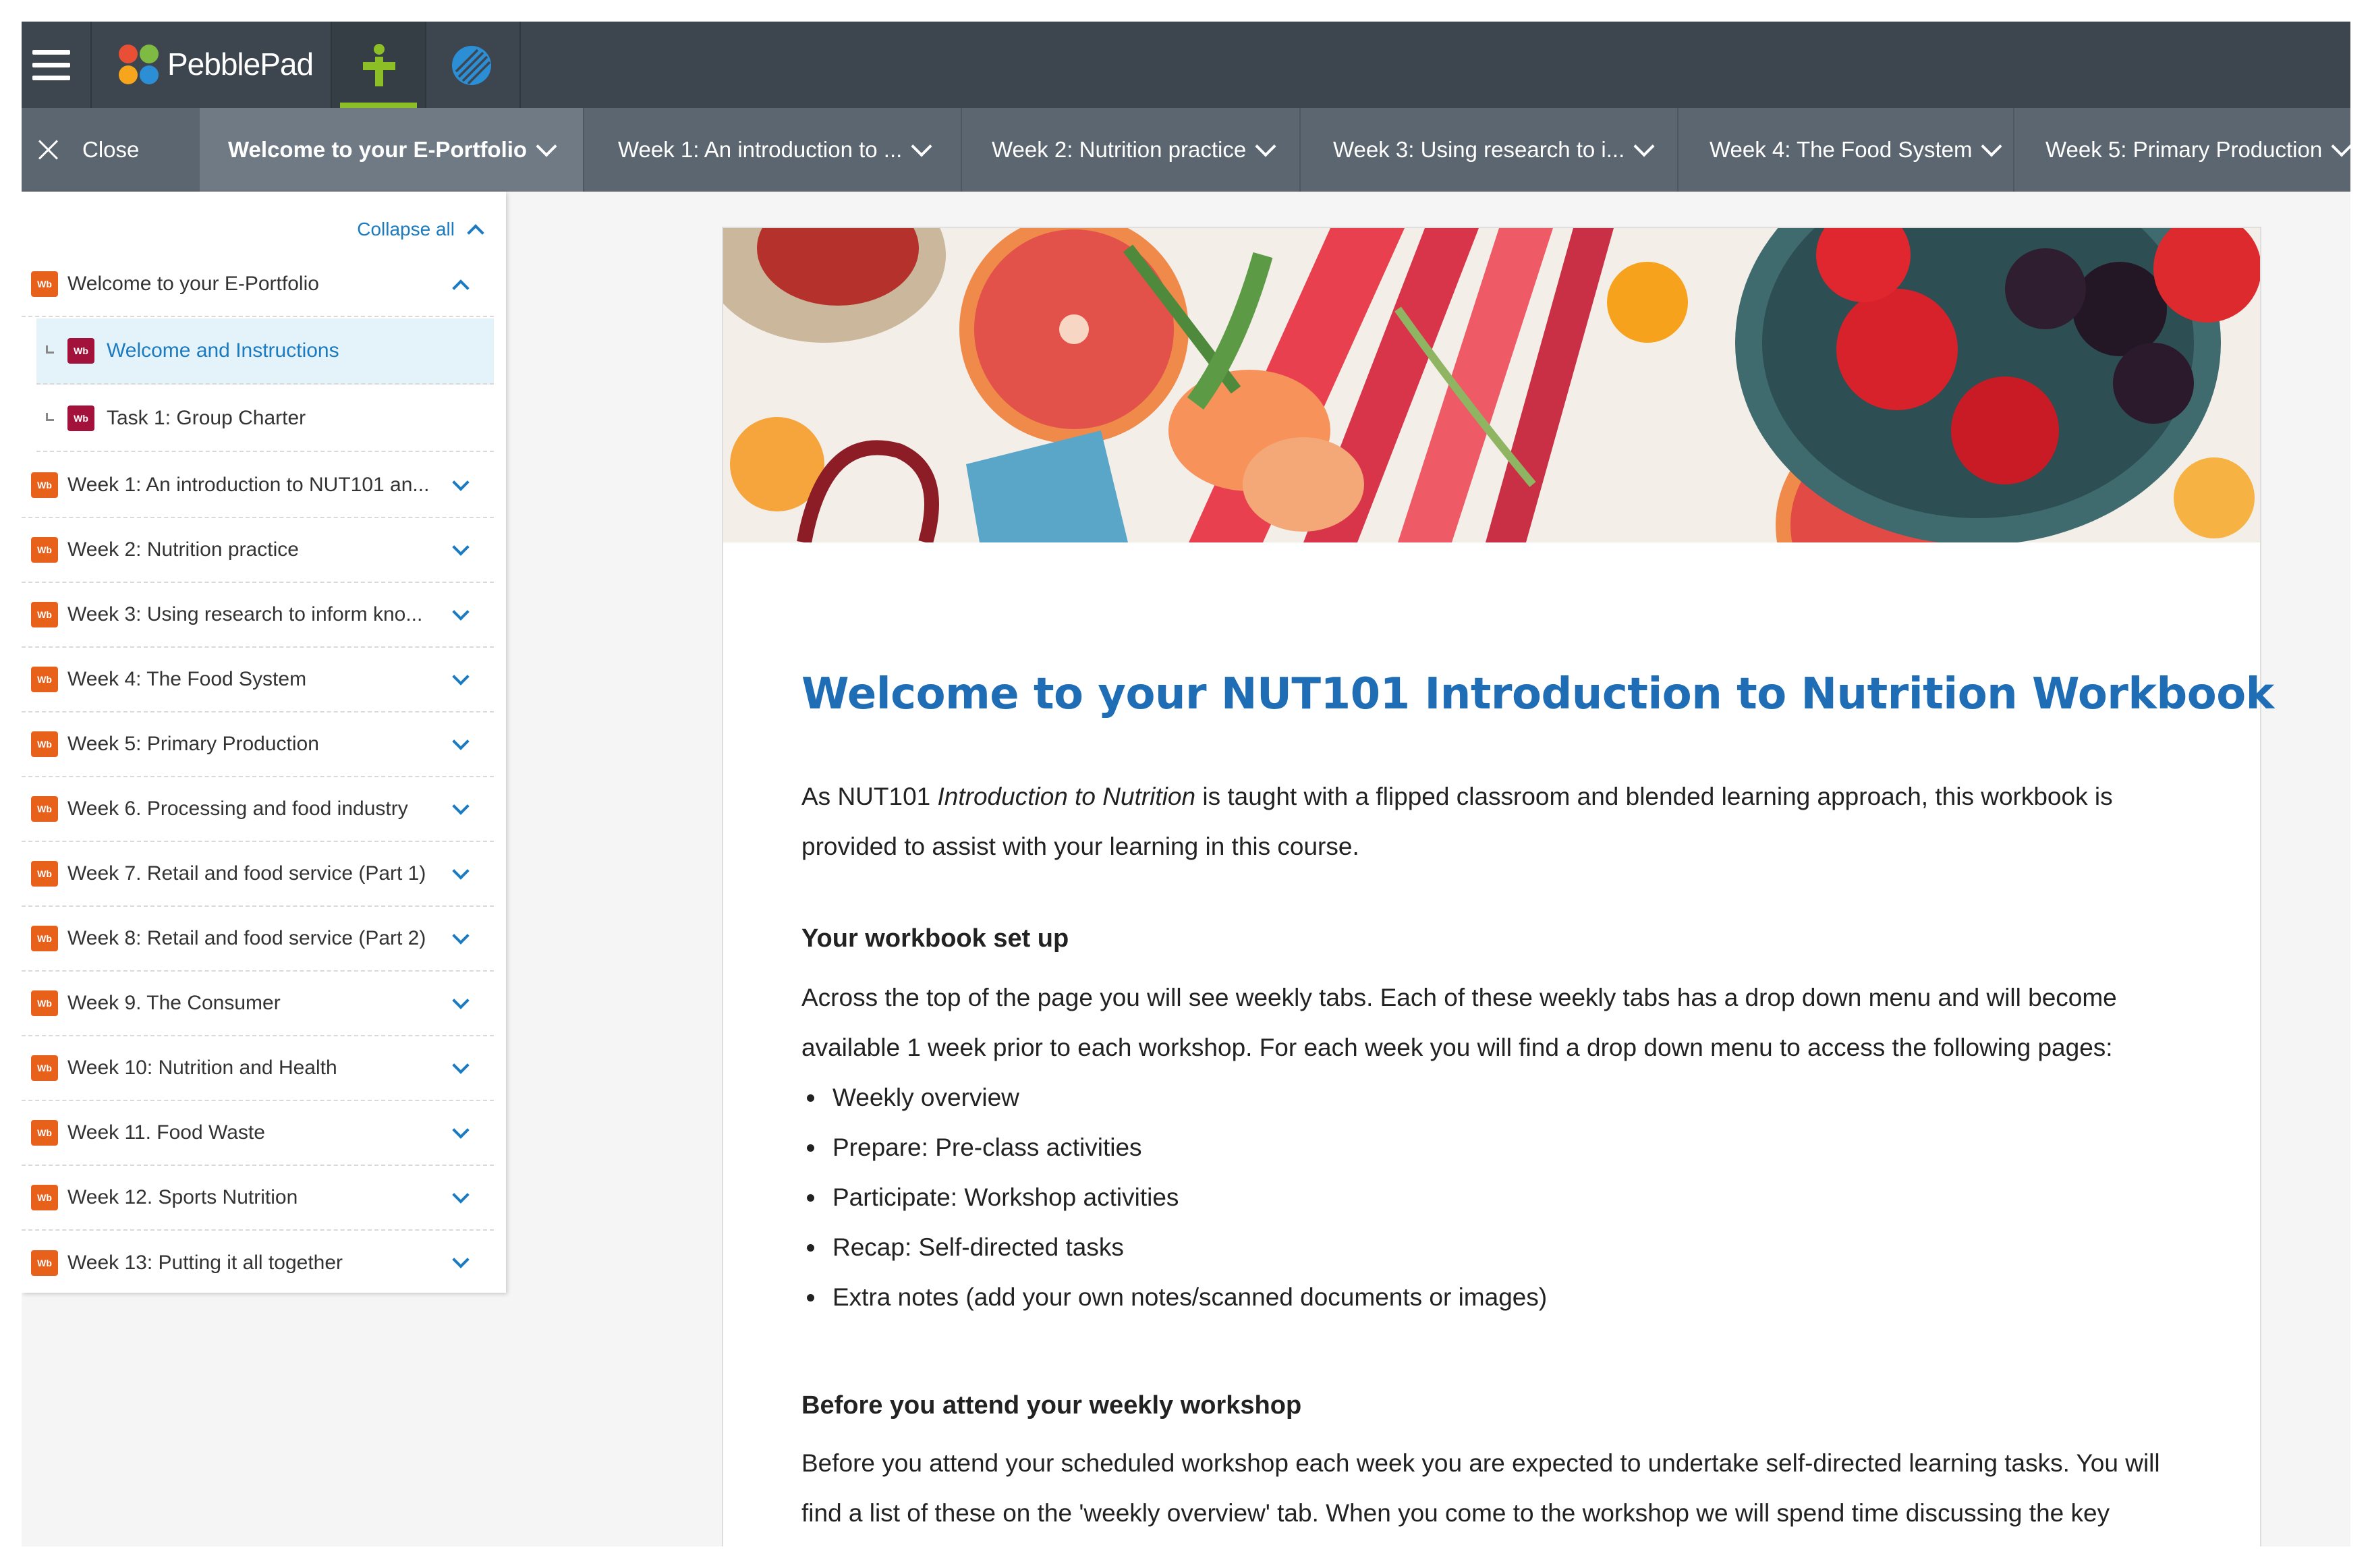 The image size is (2372, 1568). Describe the element at coordinates (182, 1197) in the screenshot. I see `sidebar-item-label: Week 12. Sports Nutrition` at that location.